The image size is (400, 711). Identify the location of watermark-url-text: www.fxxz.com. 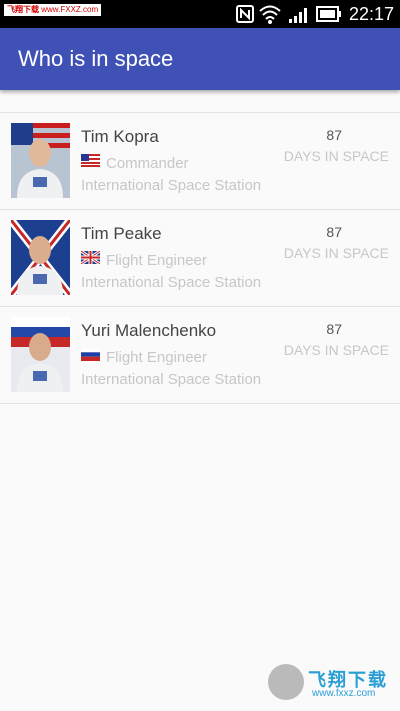
(344, 693).